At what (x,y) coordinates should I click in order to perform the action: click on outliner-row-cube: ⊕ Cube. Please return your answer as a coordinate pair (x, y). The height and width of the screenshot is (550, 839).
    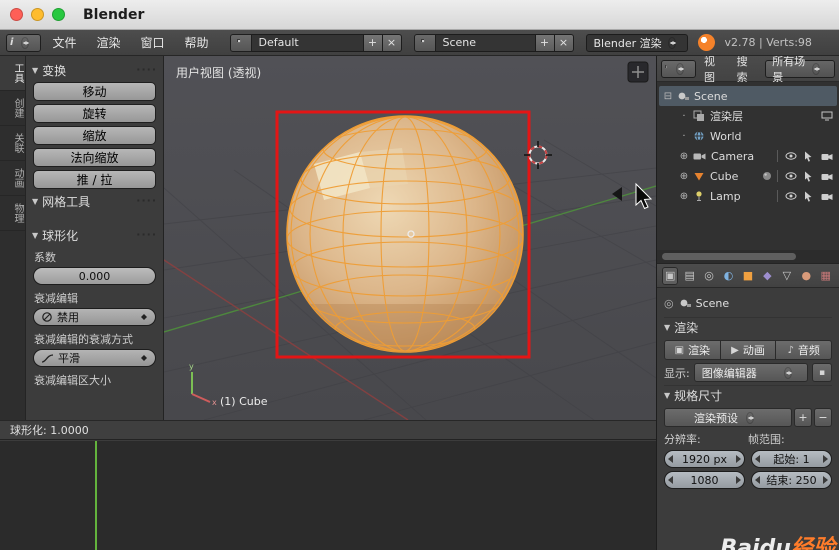
    Looking at the image, I should click on (748, 176).